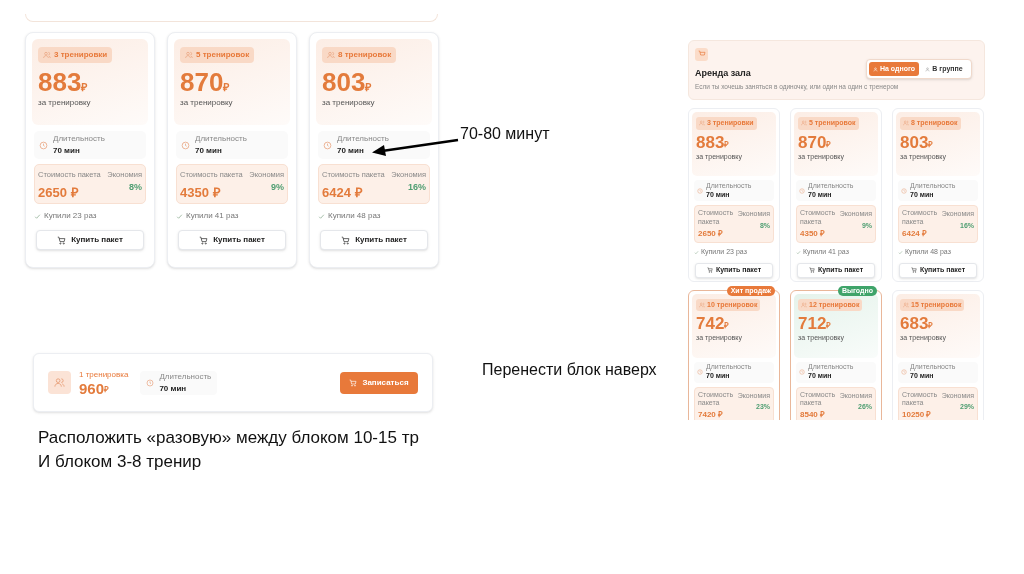  I want to click on package-price: 10250 ₽, so click(917, 414).